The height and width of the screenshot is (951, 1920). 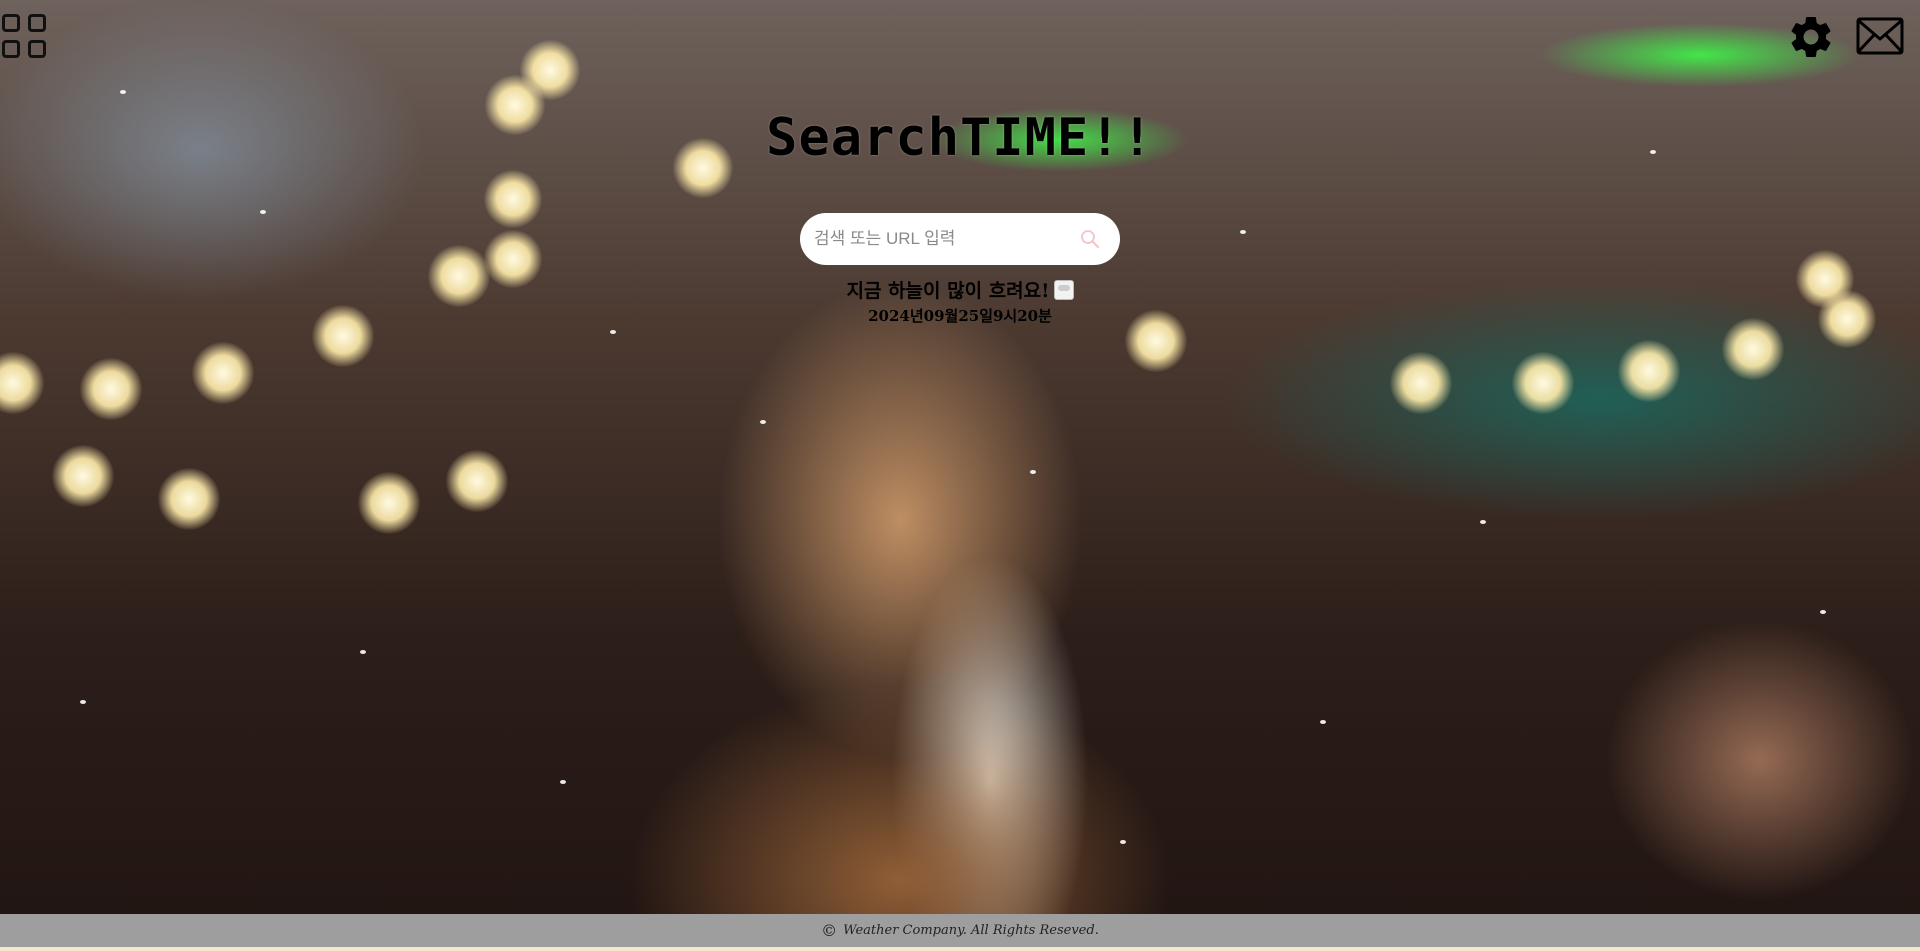 I want to click on gear-icon, so click(x=1811, y=37).